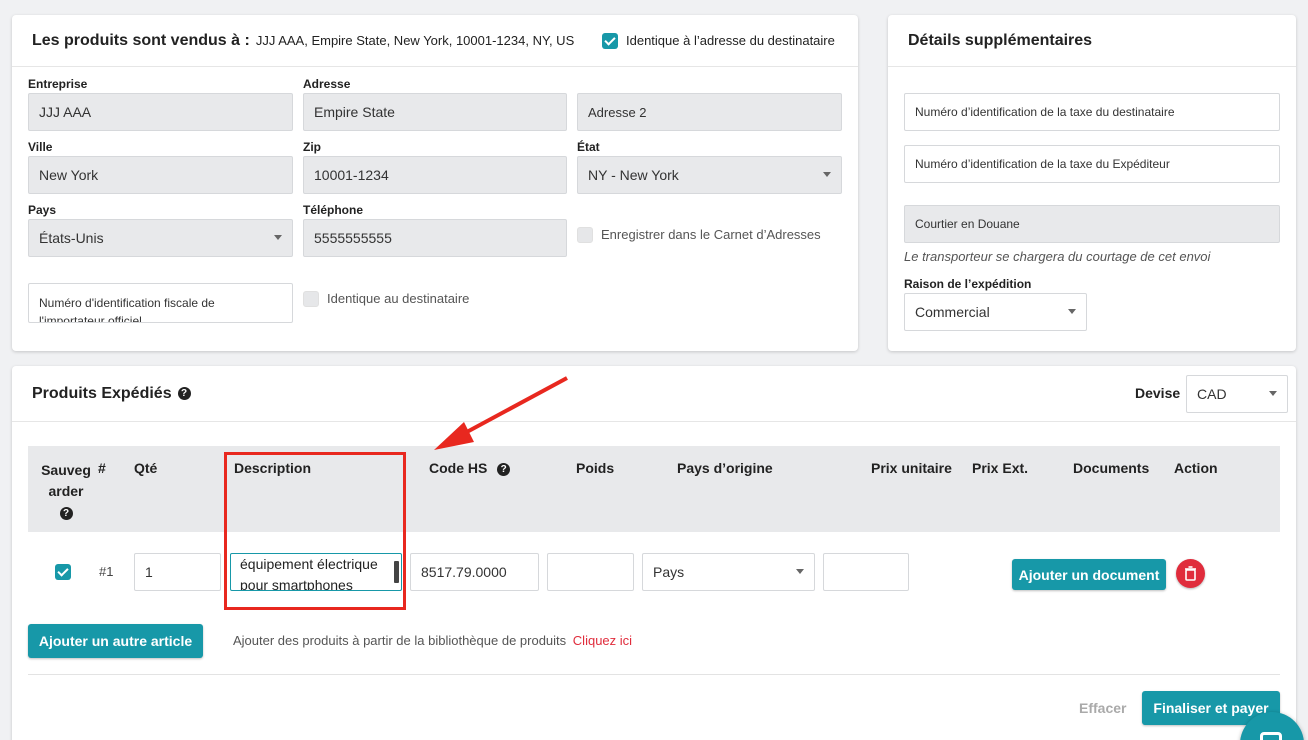  What do you see at coordinates (1000, 468) in the screenshot?
I see `col-ext-price: Prix Ext.` at bounding box center [1000, 468].